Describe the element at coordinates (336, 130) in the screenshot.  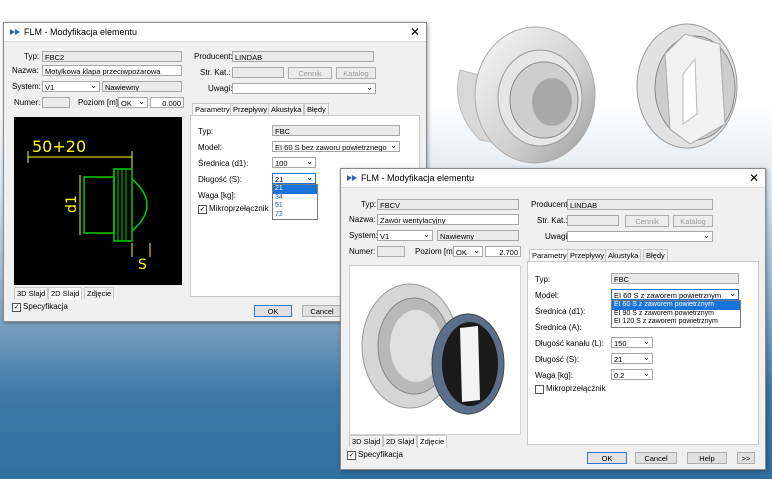
I see `param-typ-field: FBC` at that location.